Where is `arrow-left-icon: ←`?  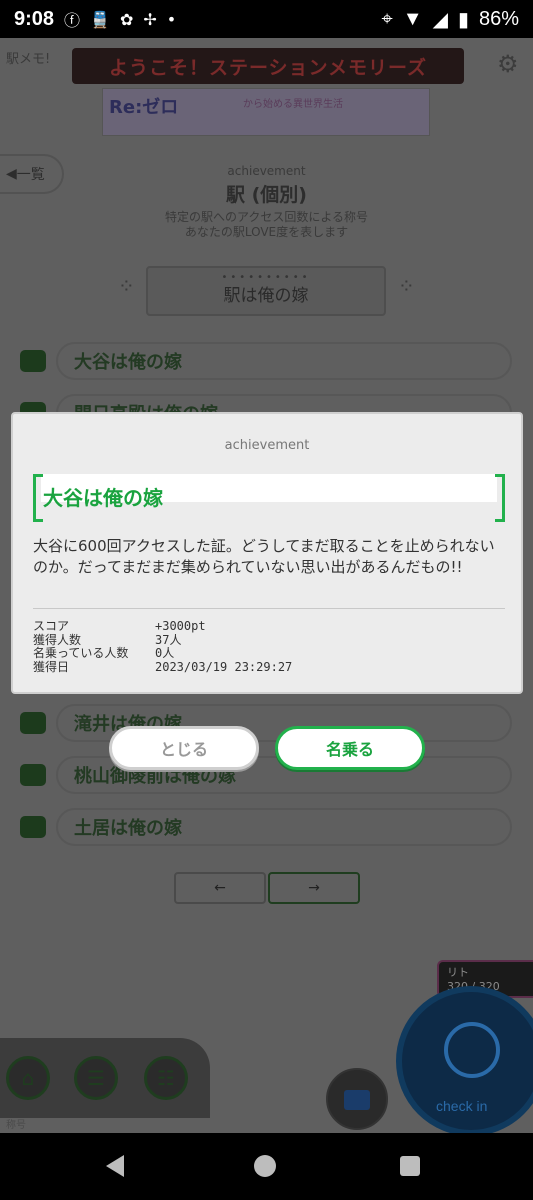
arrow-left-icon: ← is located at coordinates (220, 888).